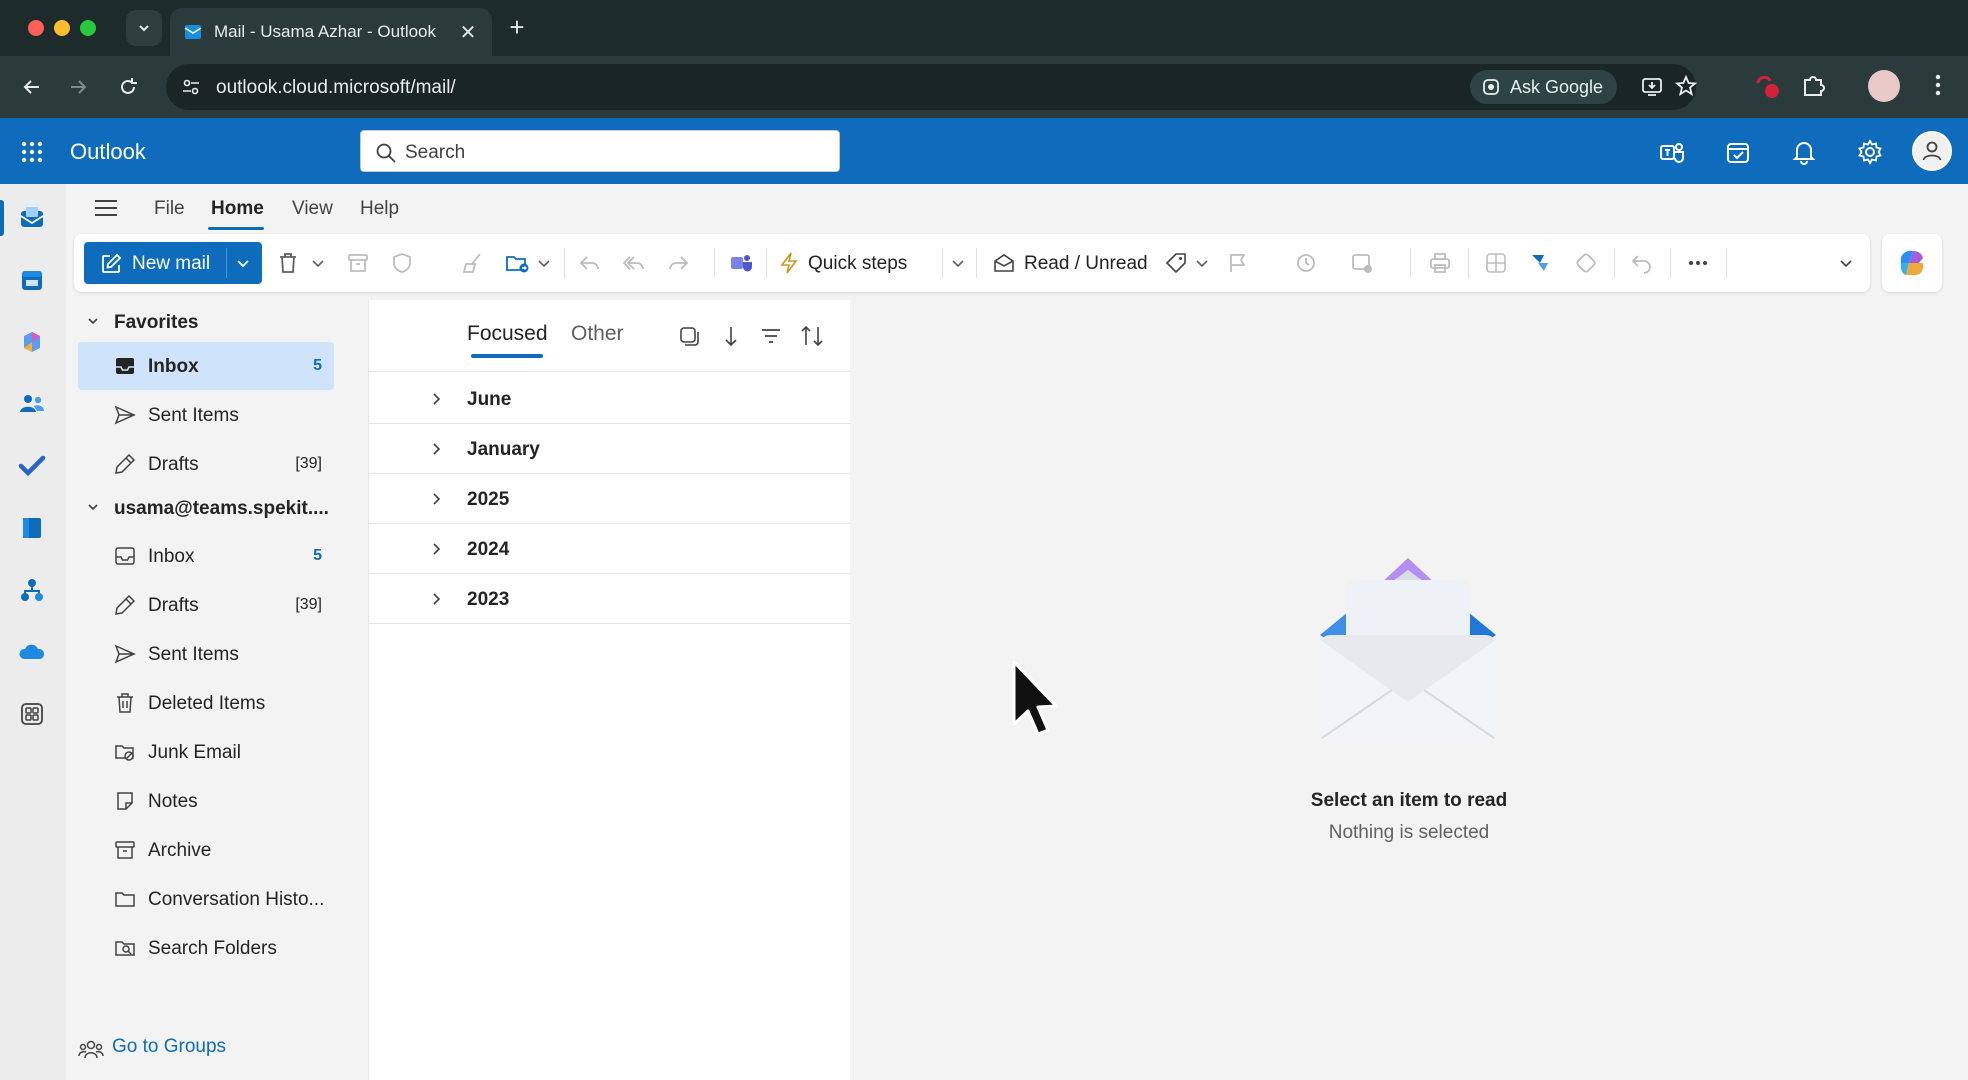 Image resolution: width=1968 pixels, height=1080 pixels. Describe the element at coordinates (32, 590) in the screenshot. I see `rail-org` at that location.